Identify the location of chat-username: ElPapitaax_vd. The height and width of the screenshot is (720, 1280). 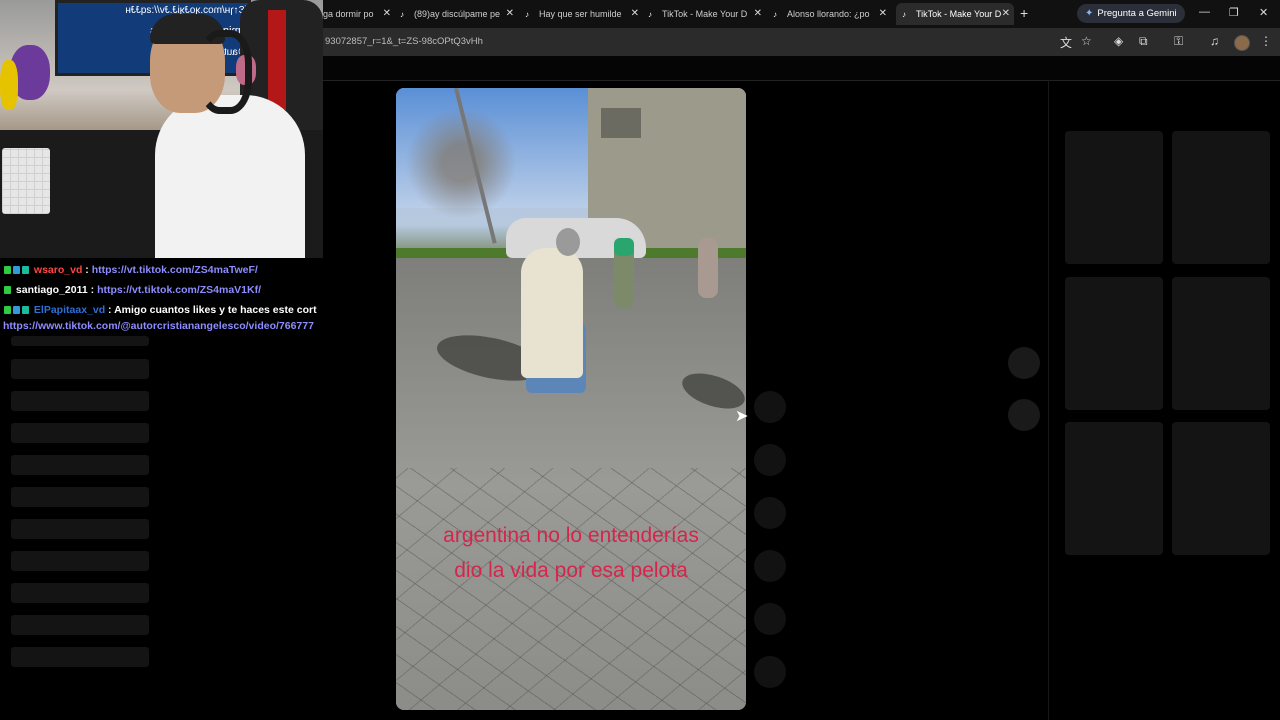
(69, 310).